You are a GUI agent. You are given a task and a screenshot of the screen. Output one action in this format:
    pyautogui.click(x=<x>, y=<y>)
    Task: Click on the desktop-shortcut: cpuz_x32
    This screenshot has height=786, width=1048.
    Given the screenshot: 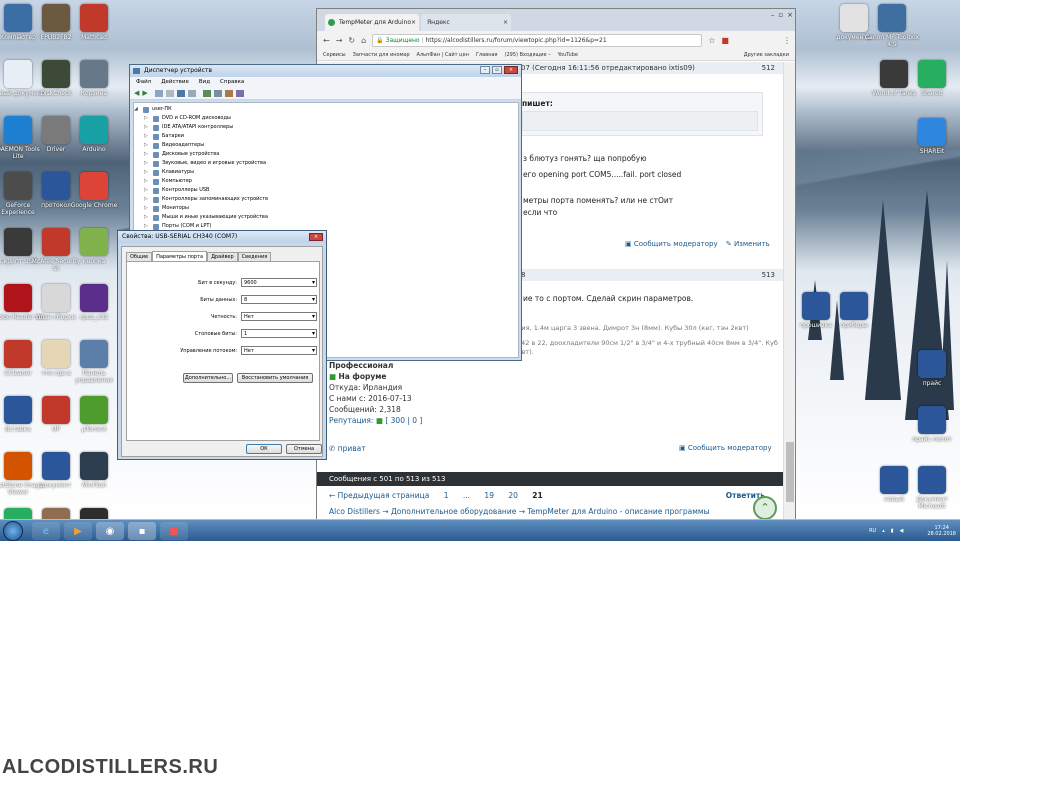 What is the action you would take?
    pyautogui.click(x=94, y=302)
    